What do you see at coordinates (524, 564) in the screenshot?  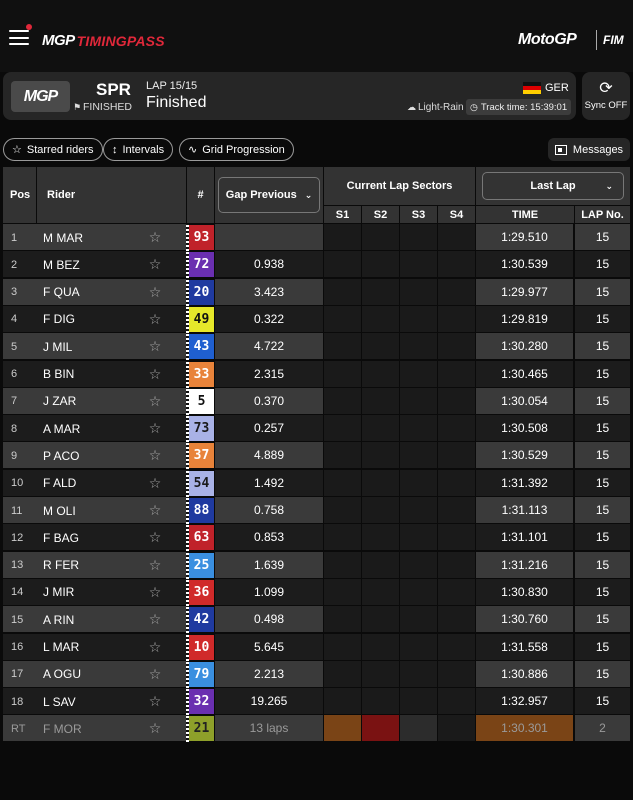 I see `row-last-lap-time: 1:31.216` at bounding box center [524, 564].